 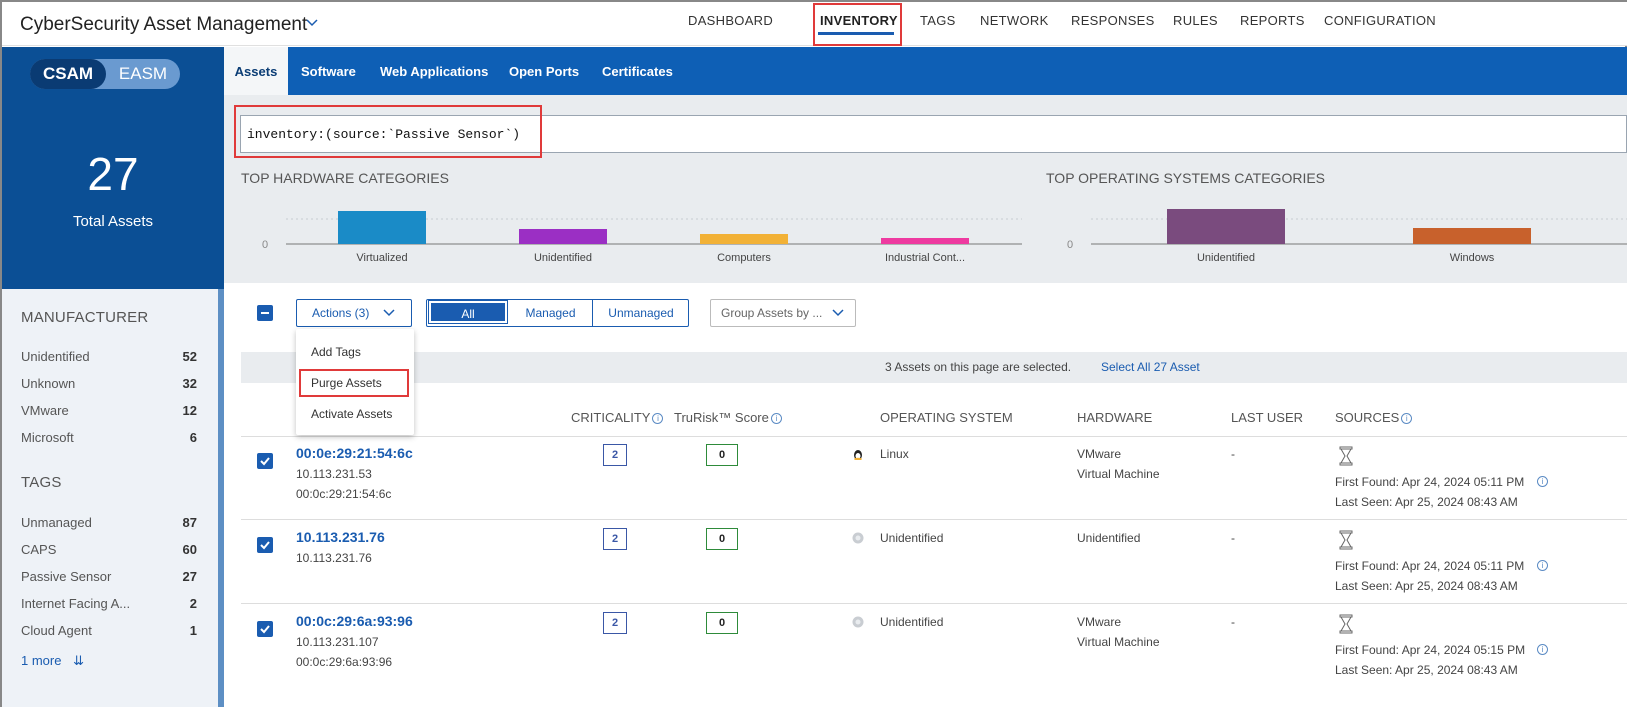 I want to click on col-sources: SOURCES i, so click(x=1374, y=417).